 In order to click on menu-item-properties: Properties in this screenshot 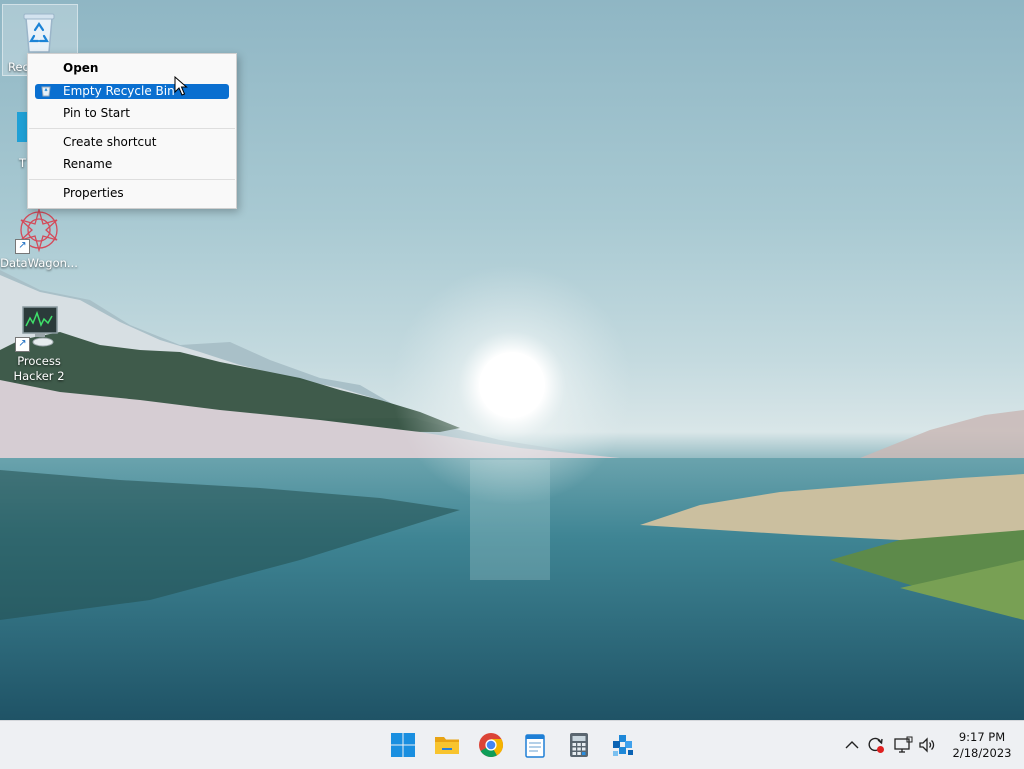, I will do `click(132, 193)`.